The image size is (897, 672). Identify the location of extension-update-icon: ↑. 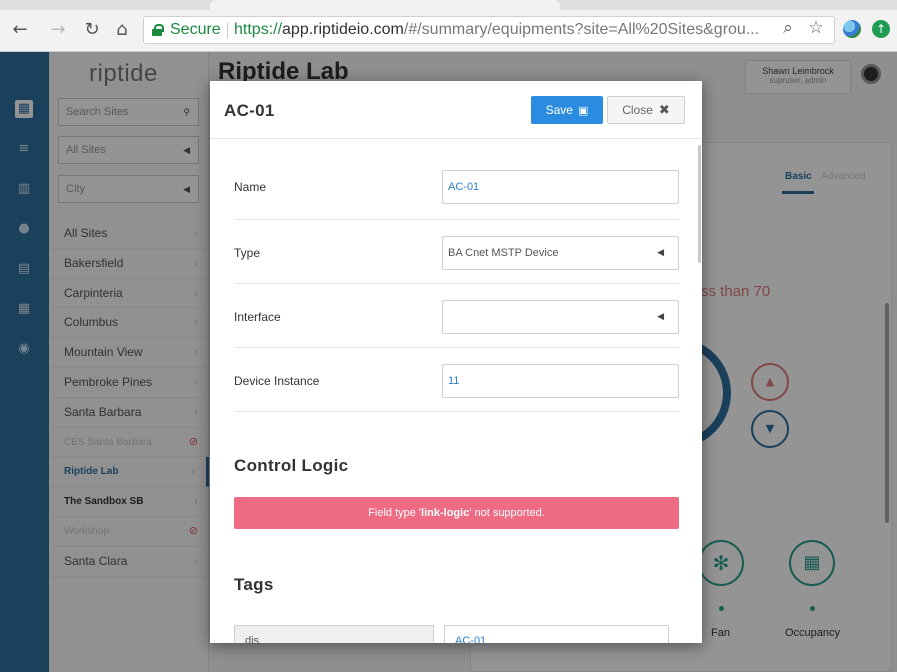
(881, 29).